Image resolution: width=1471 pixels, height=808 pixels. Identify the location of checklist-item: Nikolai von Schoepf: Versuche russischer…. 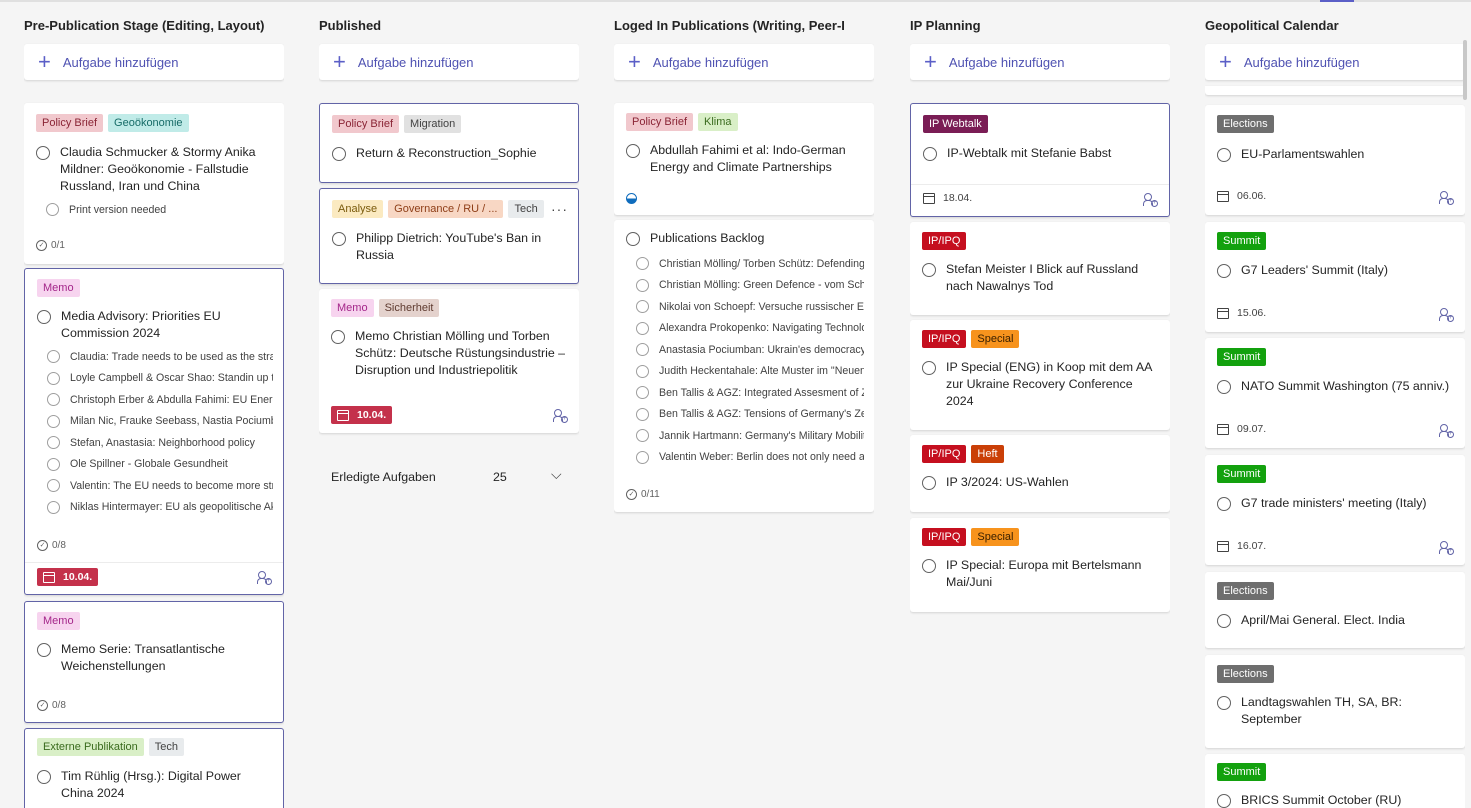
(745, 307).